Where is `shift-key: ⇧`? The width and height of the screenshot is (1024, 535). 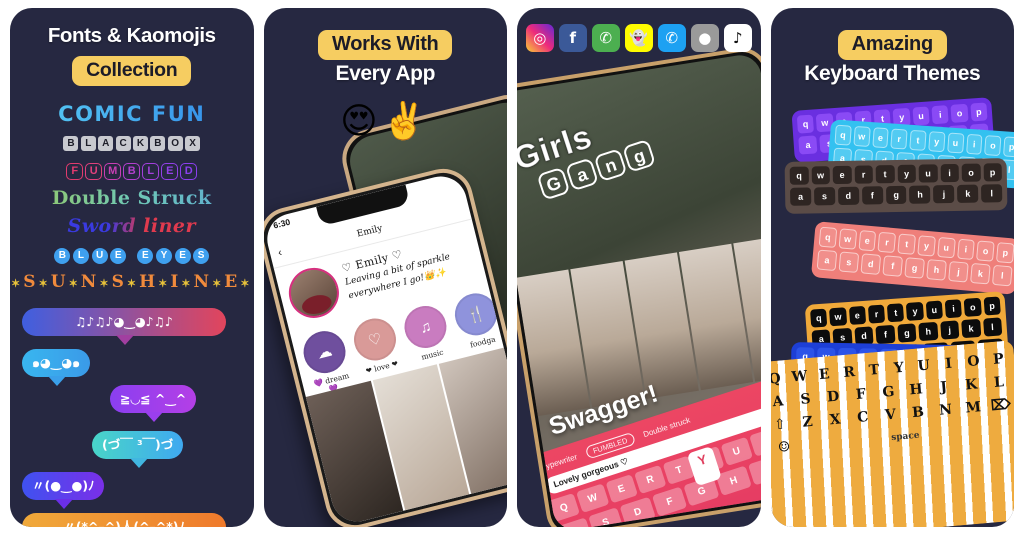
shift-key: ⇧ is located at coordinates (782, 425).